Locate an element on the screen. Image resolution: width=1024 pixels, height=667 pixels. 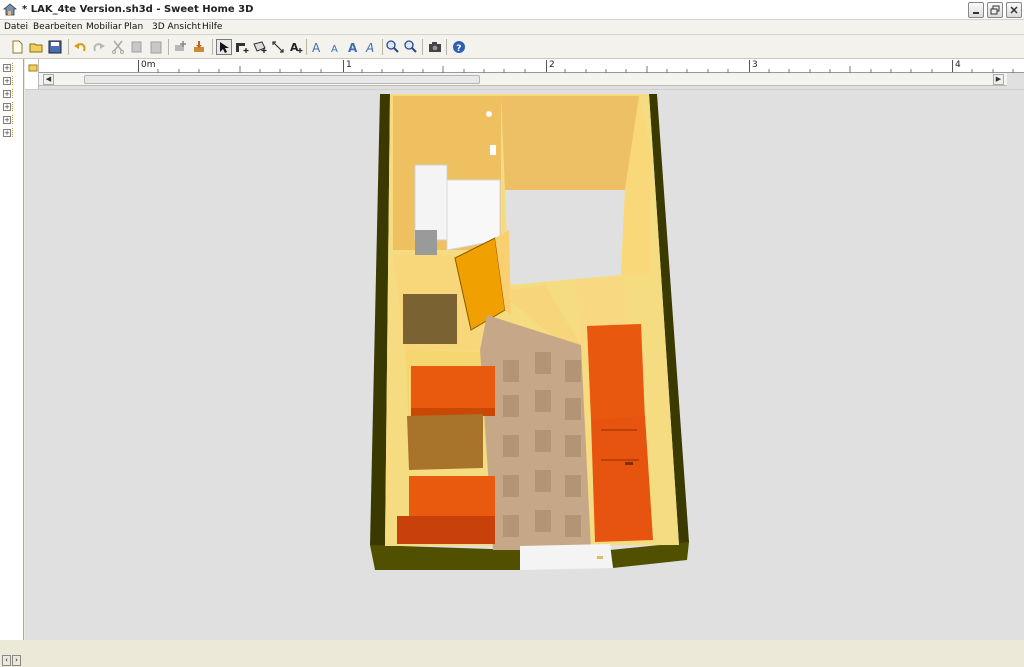
dining-table is located at coordinates (445, 442).